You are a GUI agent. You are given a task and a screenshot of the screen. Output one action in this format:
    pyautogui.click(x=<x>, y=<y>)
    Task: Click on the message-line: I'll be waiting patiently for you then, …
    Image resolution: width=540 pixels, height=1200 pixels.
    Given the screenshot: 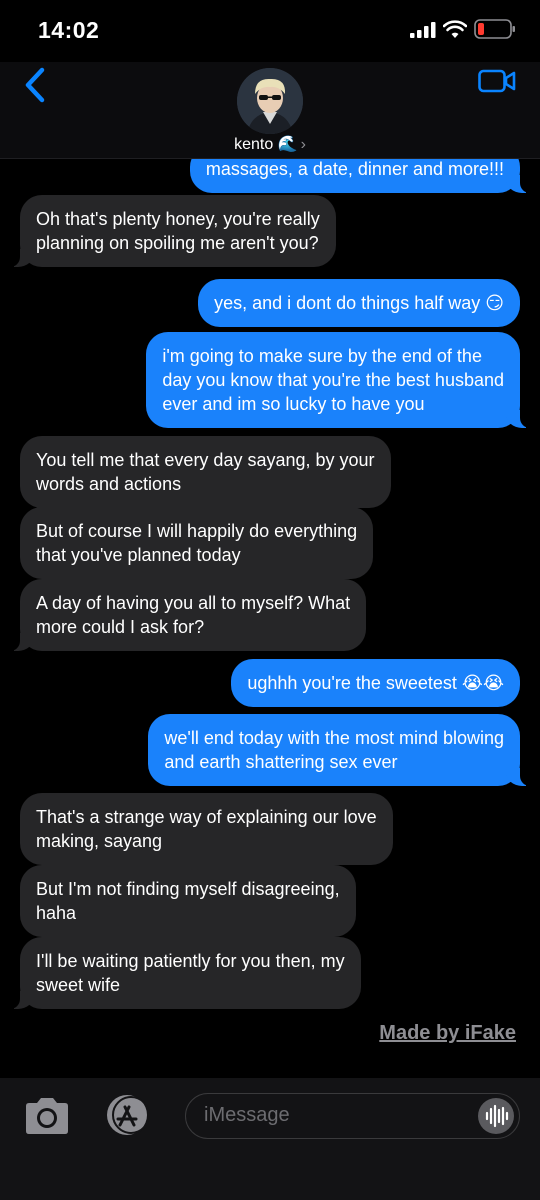 What is the action you would take?
    pyautogui.click(x=190, y=961)
    